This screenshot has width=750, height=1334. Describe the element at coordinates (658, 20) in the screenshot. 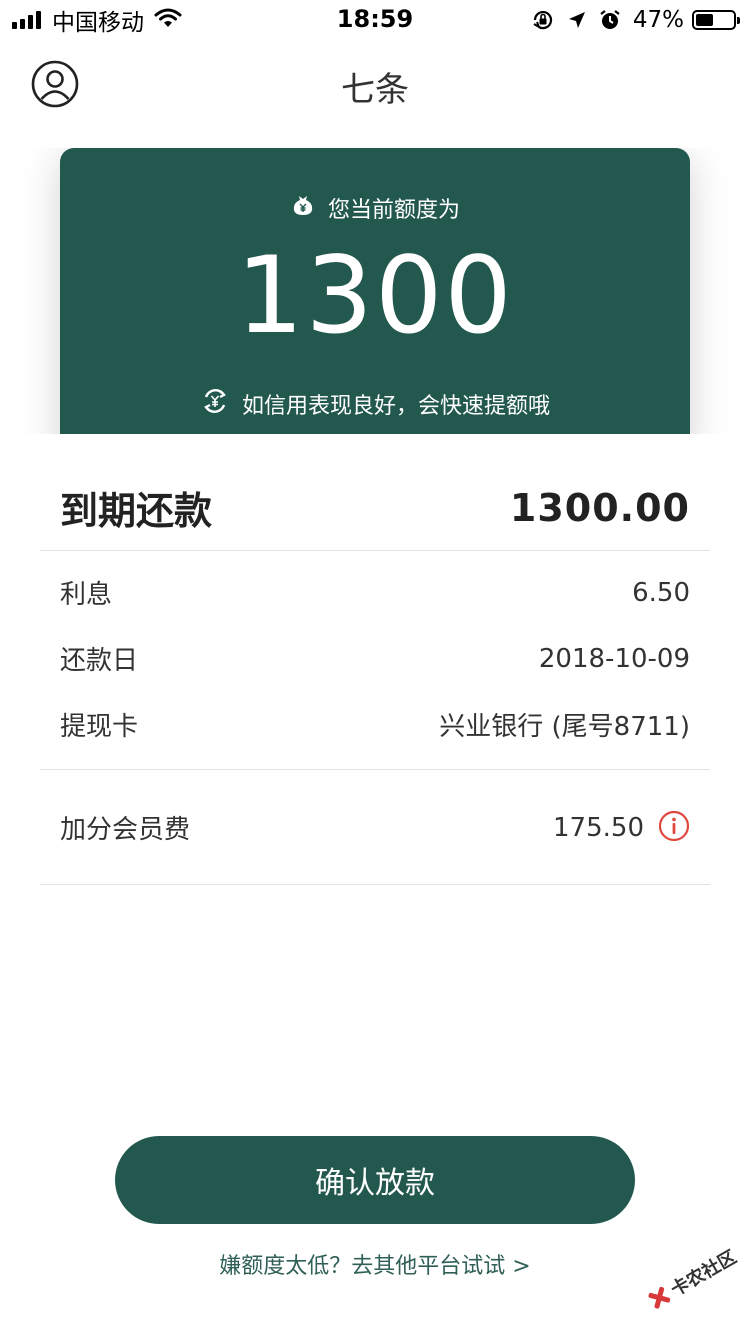

I see `battery-percentage: 47%` at that location.